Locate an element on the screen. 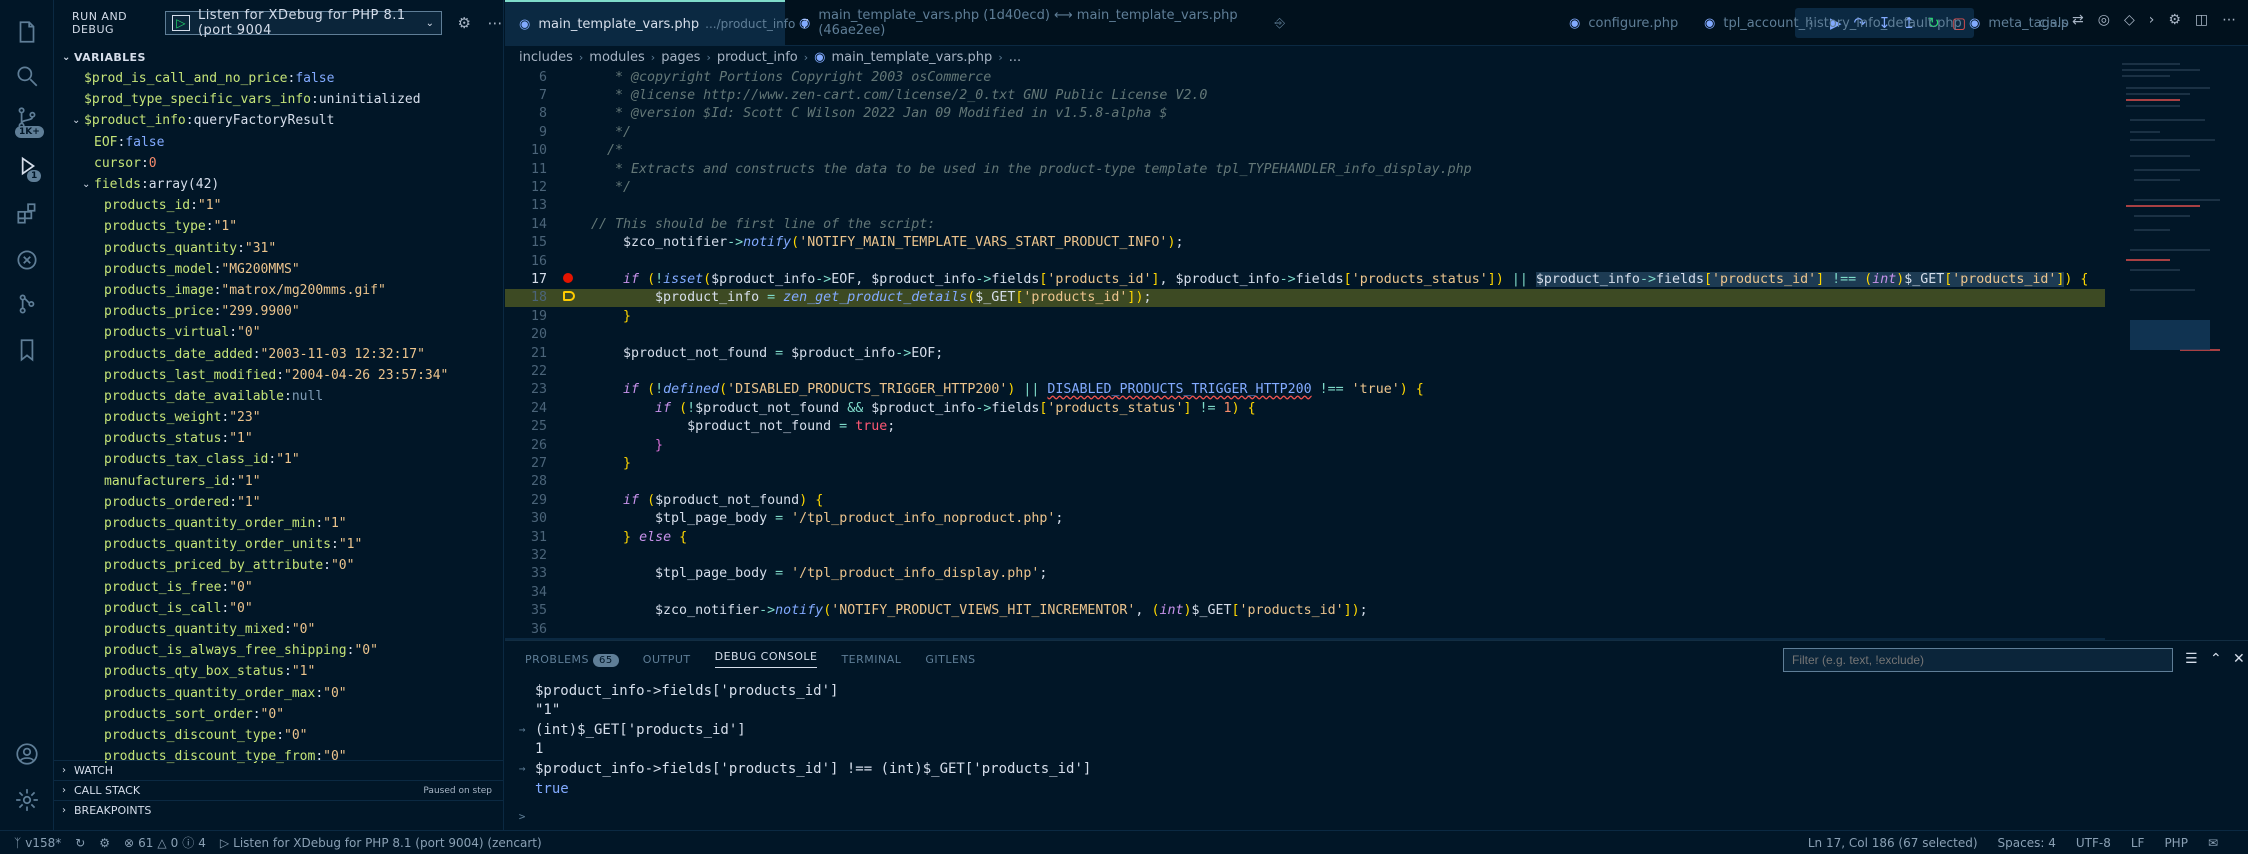 The image size is (2248, 854). variable-row: manufacturers_id: "1" is located at coordinates (278, 481).